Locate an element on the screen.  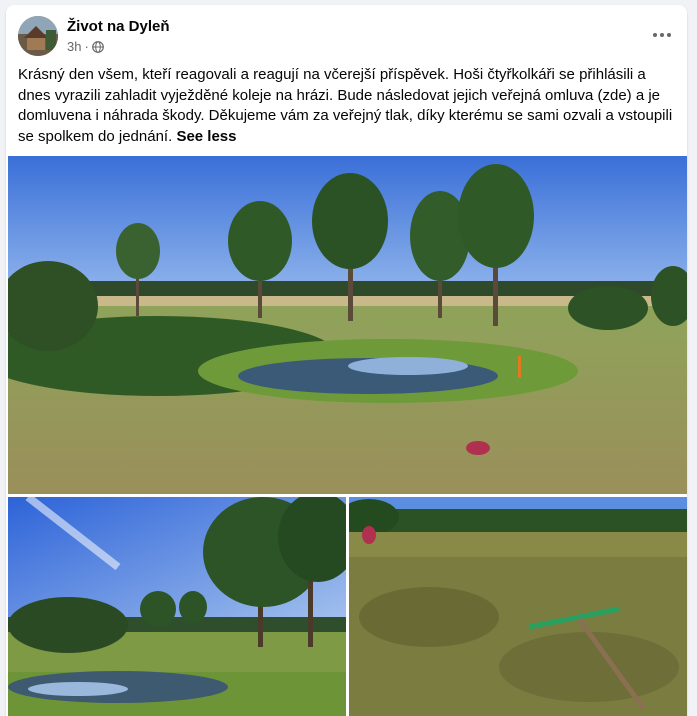
see-less-link: See less is located at coordinates (206, 136).